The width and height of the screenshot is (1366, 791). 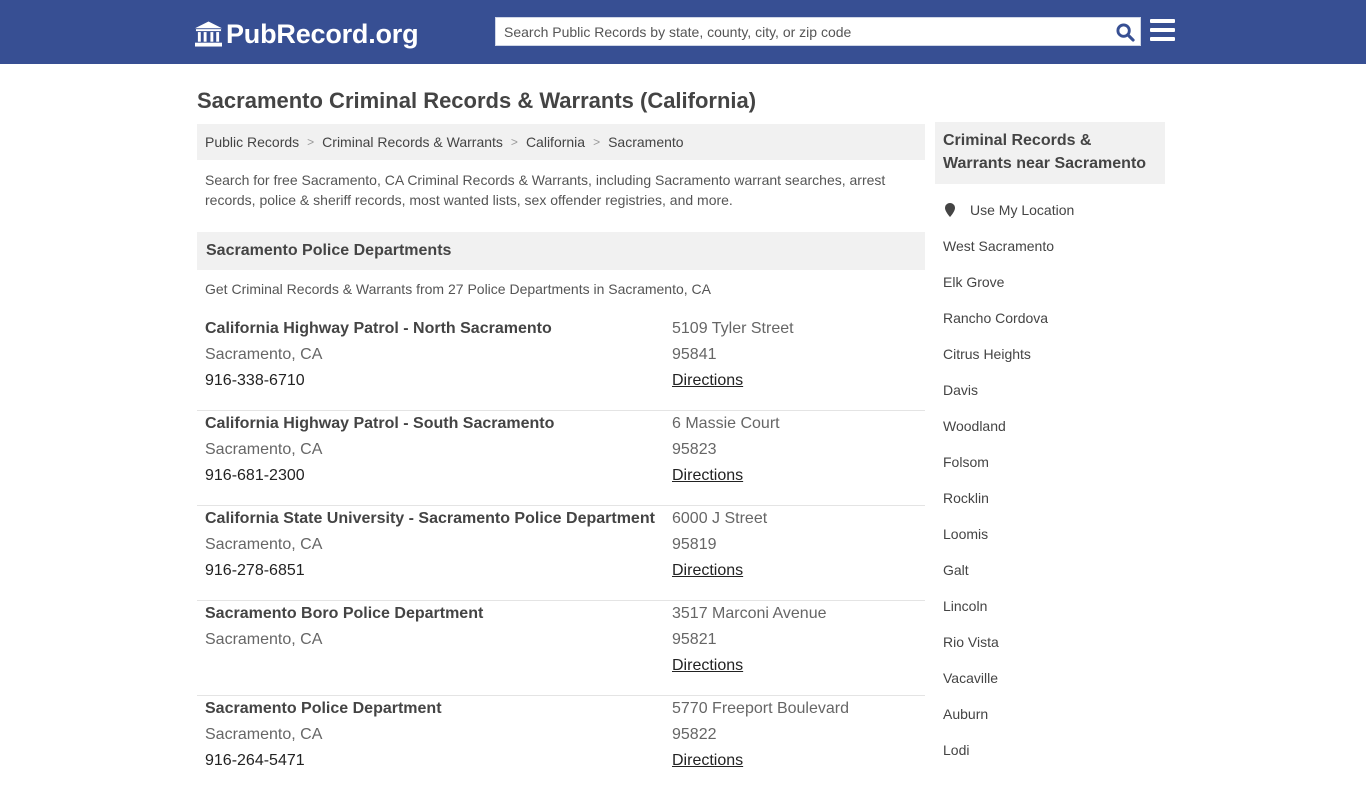 I want to click on breadcrumb-sacramento: Sacramento, so click(x=645, y=142).